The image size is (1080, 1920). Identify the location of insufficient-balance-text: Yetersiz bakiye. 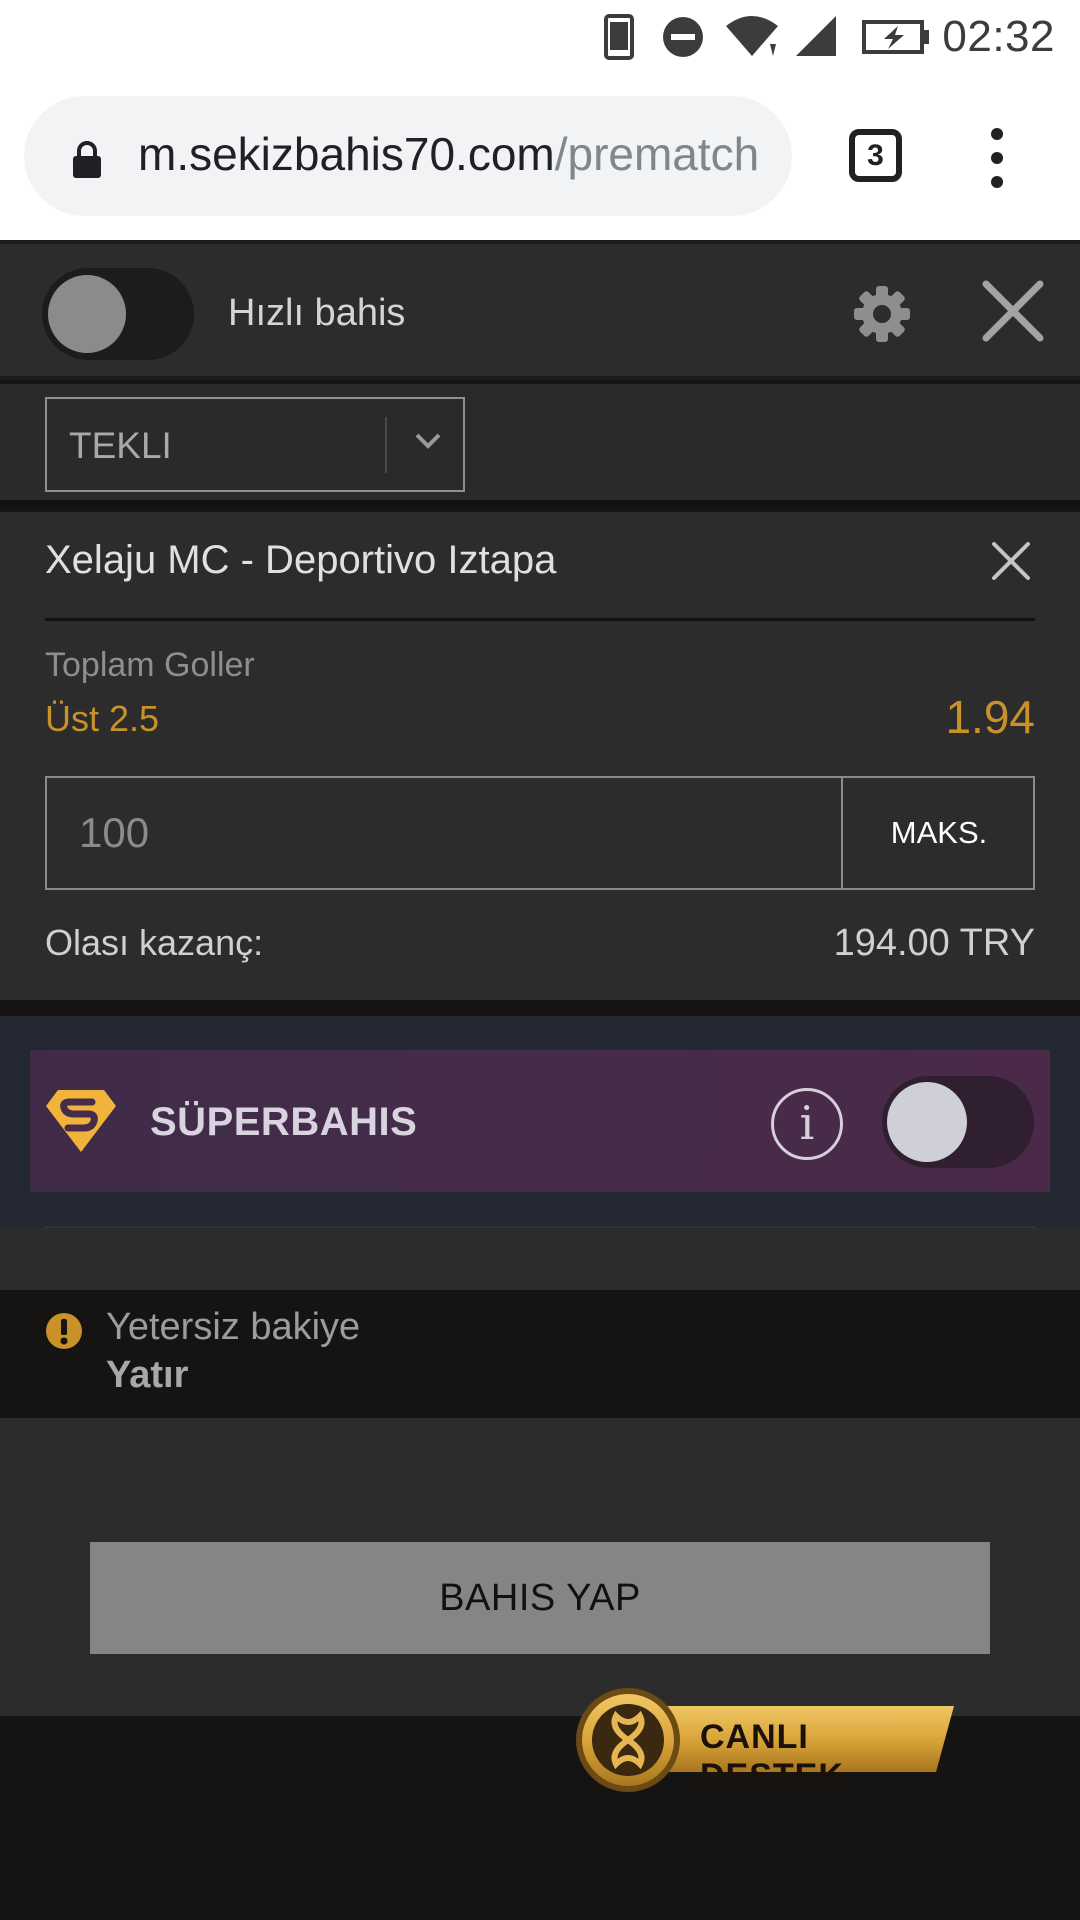
(233, 1327).